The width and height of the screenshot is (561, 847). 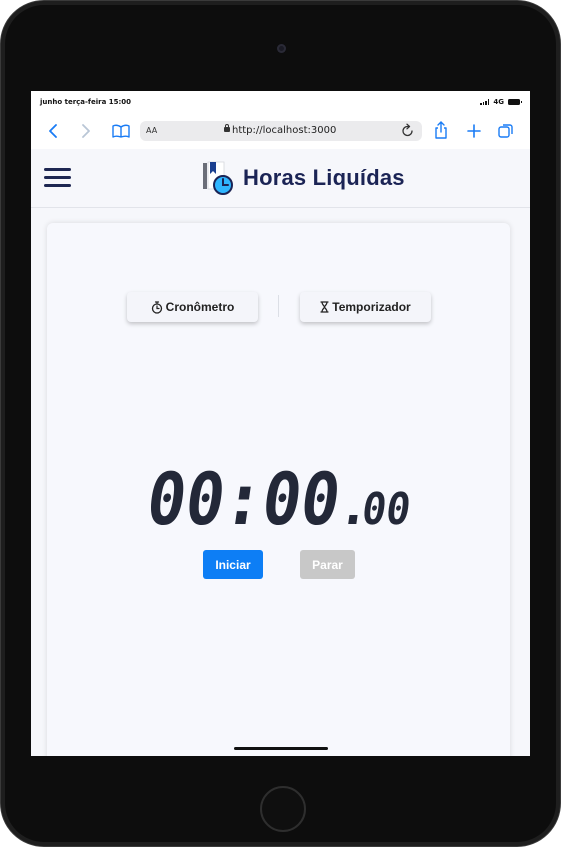 I want to click on brand: Horas Liquídas, so click(x=304, y=178).